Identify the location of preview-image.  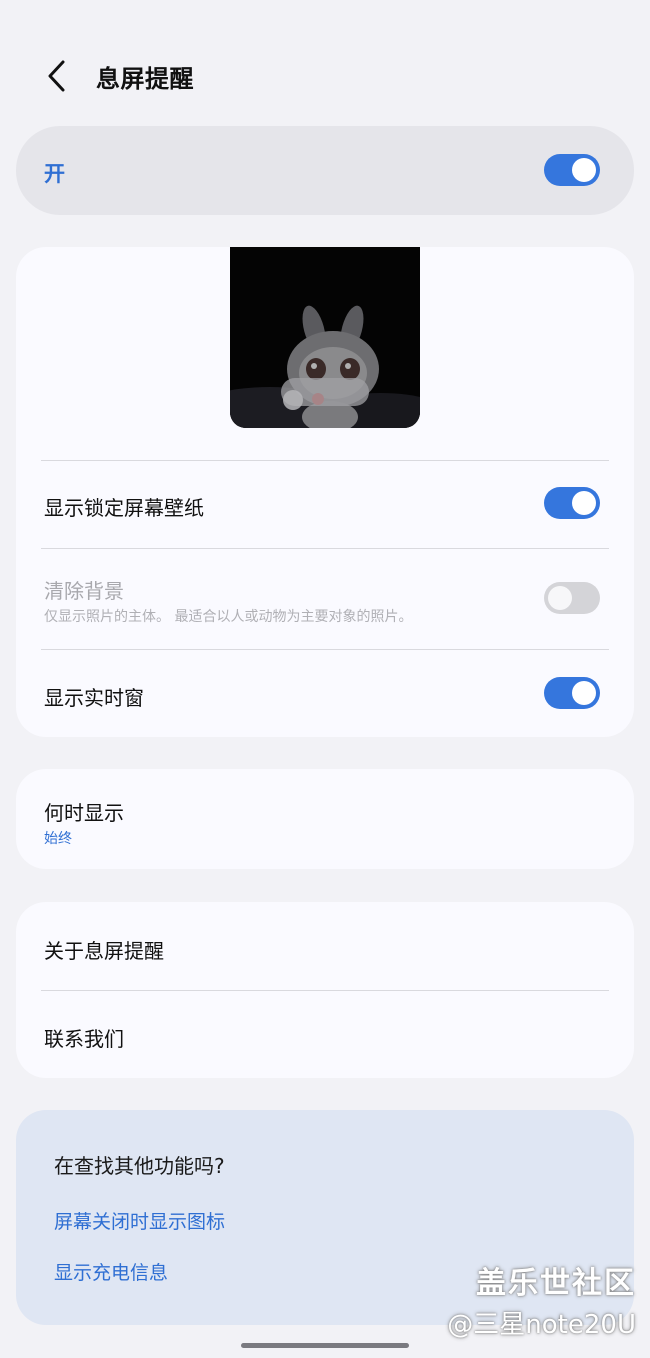
(325, 337).